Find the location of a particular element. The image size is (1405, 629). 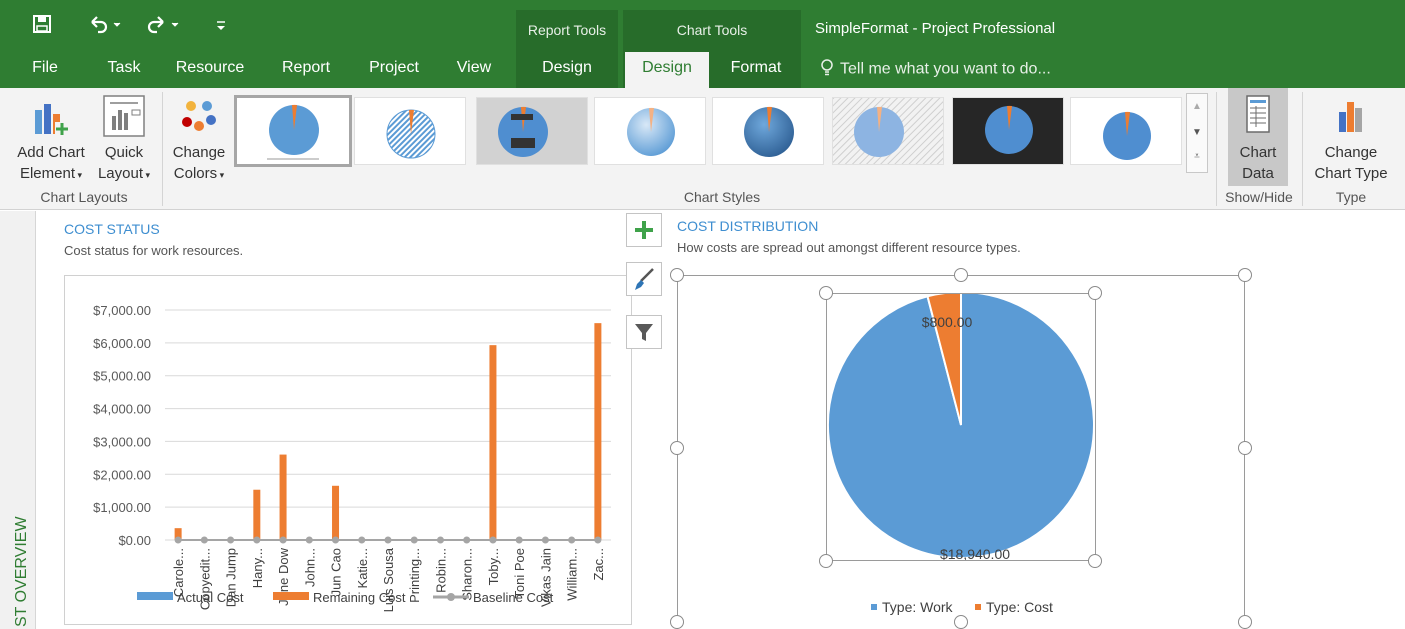

tab-chart-design: Design is located at coordinates (667, 70).